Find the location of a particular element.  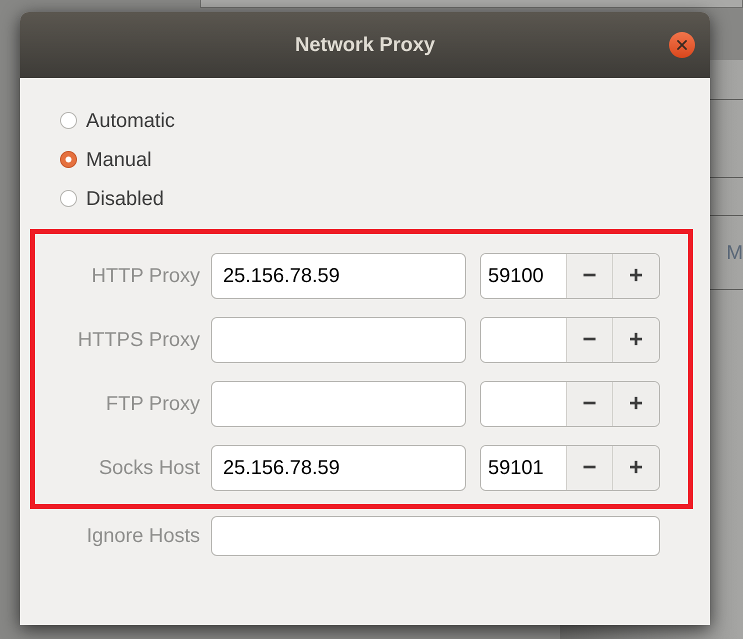

radio-option: Disabled is located at coordinates (112, 198).